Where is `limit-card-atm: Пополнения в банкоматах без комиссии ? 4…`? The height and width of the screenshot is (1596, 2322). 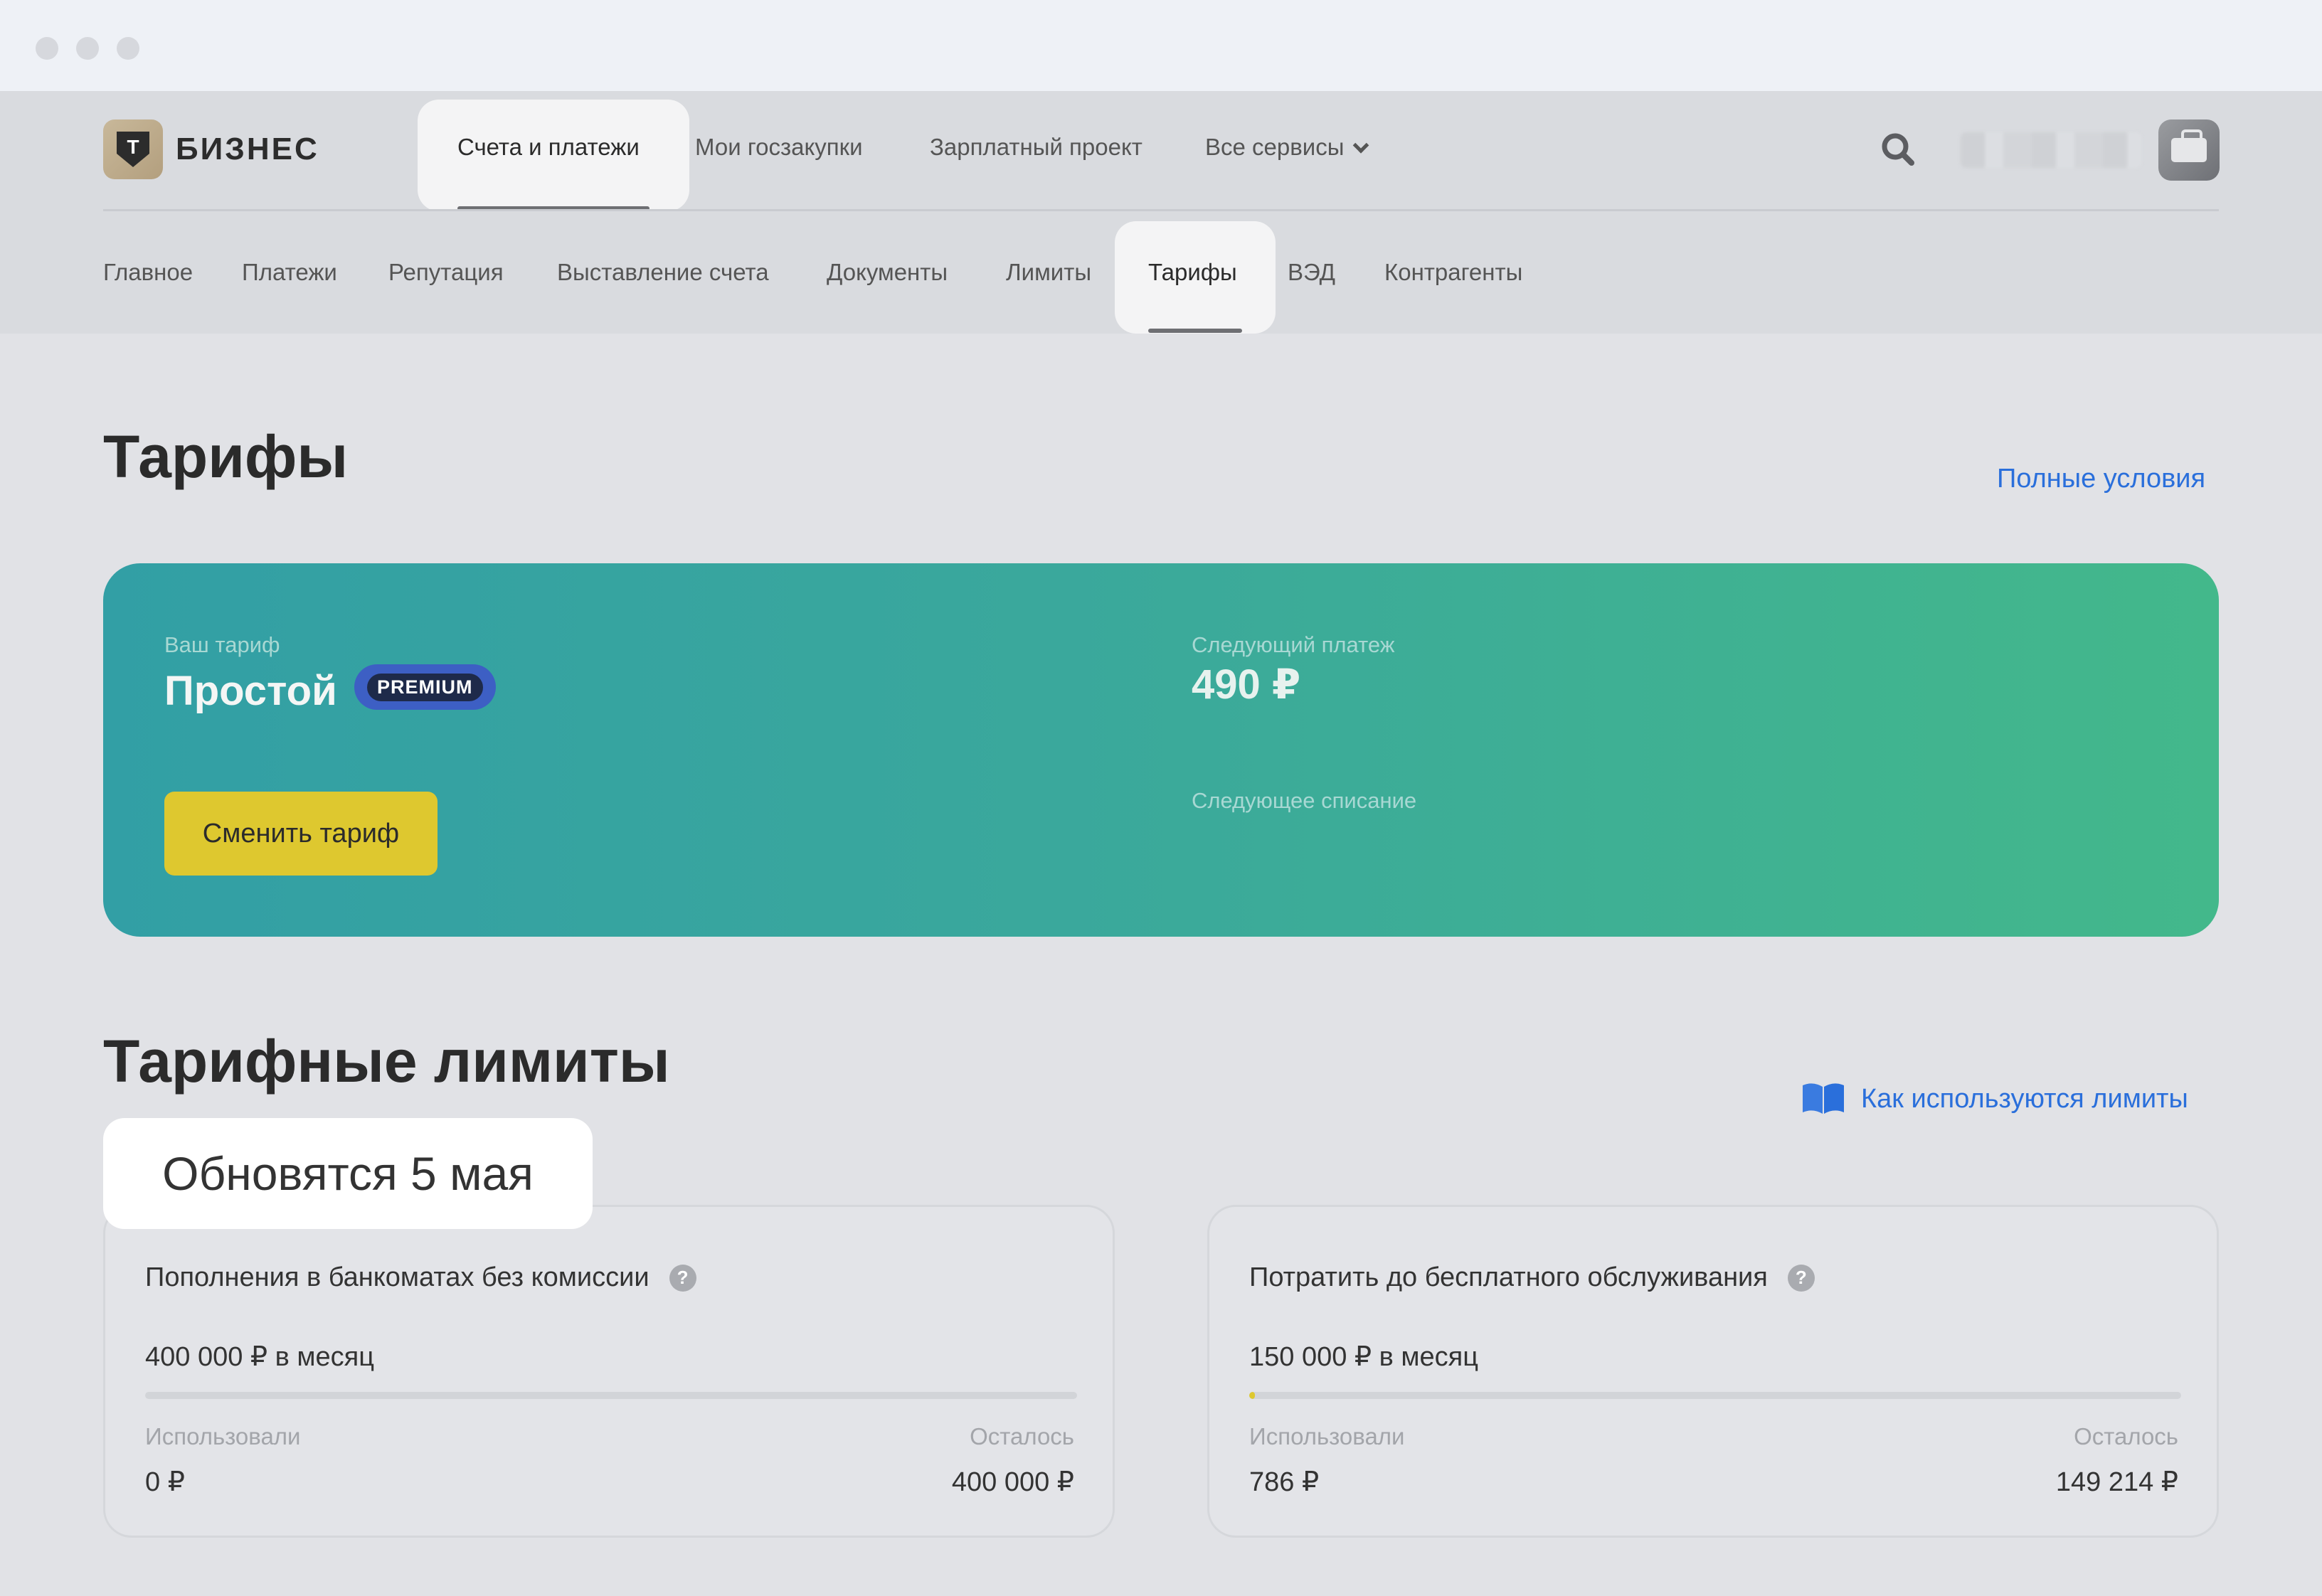 limit-card-atm: Пополнения в банкоматах без комиссии ? 4… is located at coordinates (609, 1371).